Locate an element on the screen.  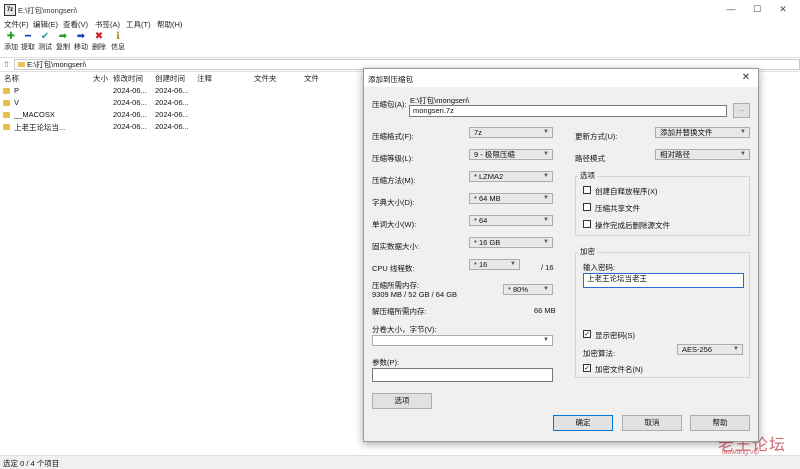
info-button: ℹ 信息 is located at coordinates (118, 43).